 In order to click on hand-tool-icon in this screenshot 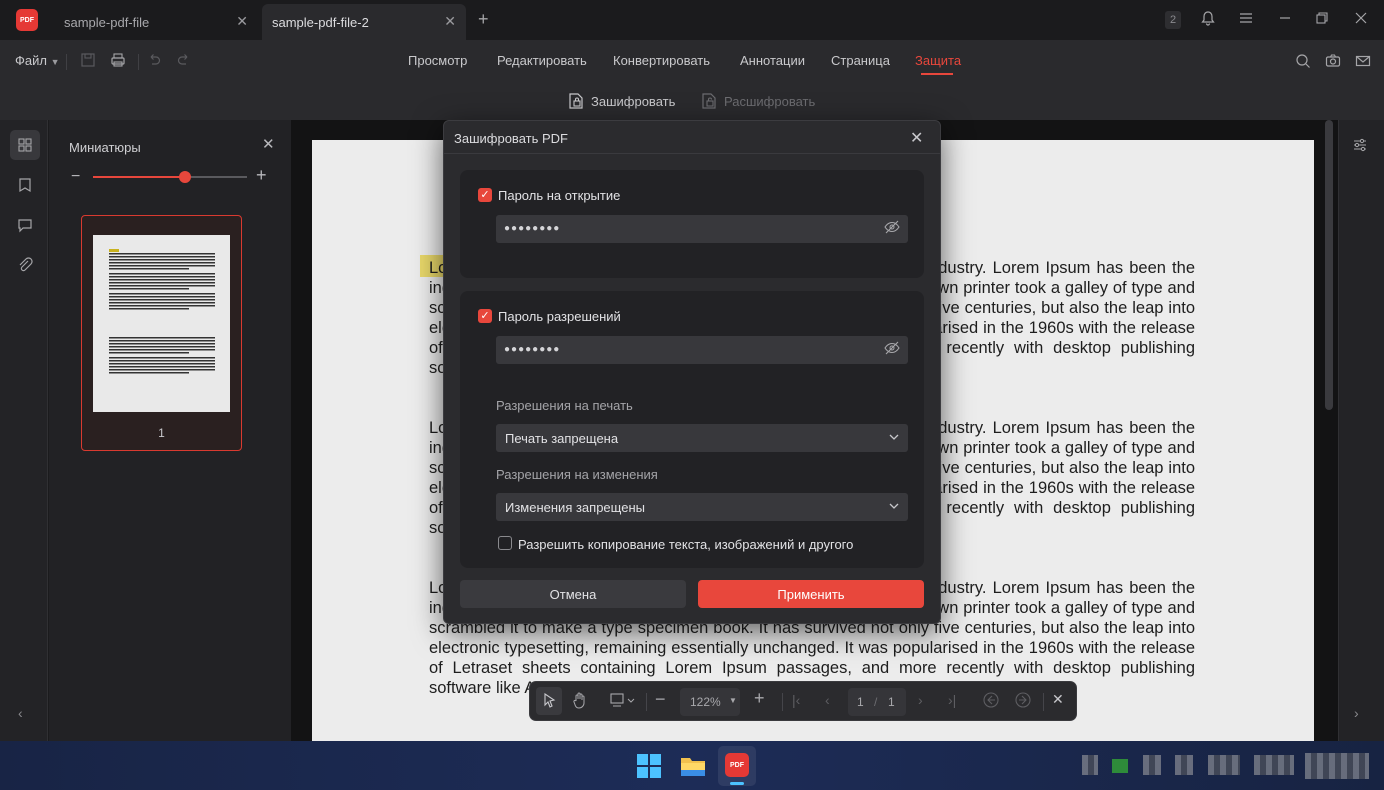, I will do `click(580, 701)`.